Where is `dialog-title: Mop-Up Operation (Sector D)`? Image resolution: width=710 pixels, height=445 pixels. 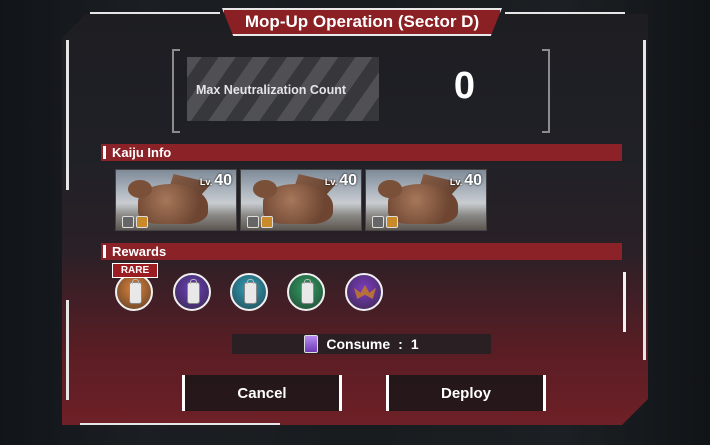 dialog-title: Mop-Up Operation (Sector D) is located at coordinates (362, 21).